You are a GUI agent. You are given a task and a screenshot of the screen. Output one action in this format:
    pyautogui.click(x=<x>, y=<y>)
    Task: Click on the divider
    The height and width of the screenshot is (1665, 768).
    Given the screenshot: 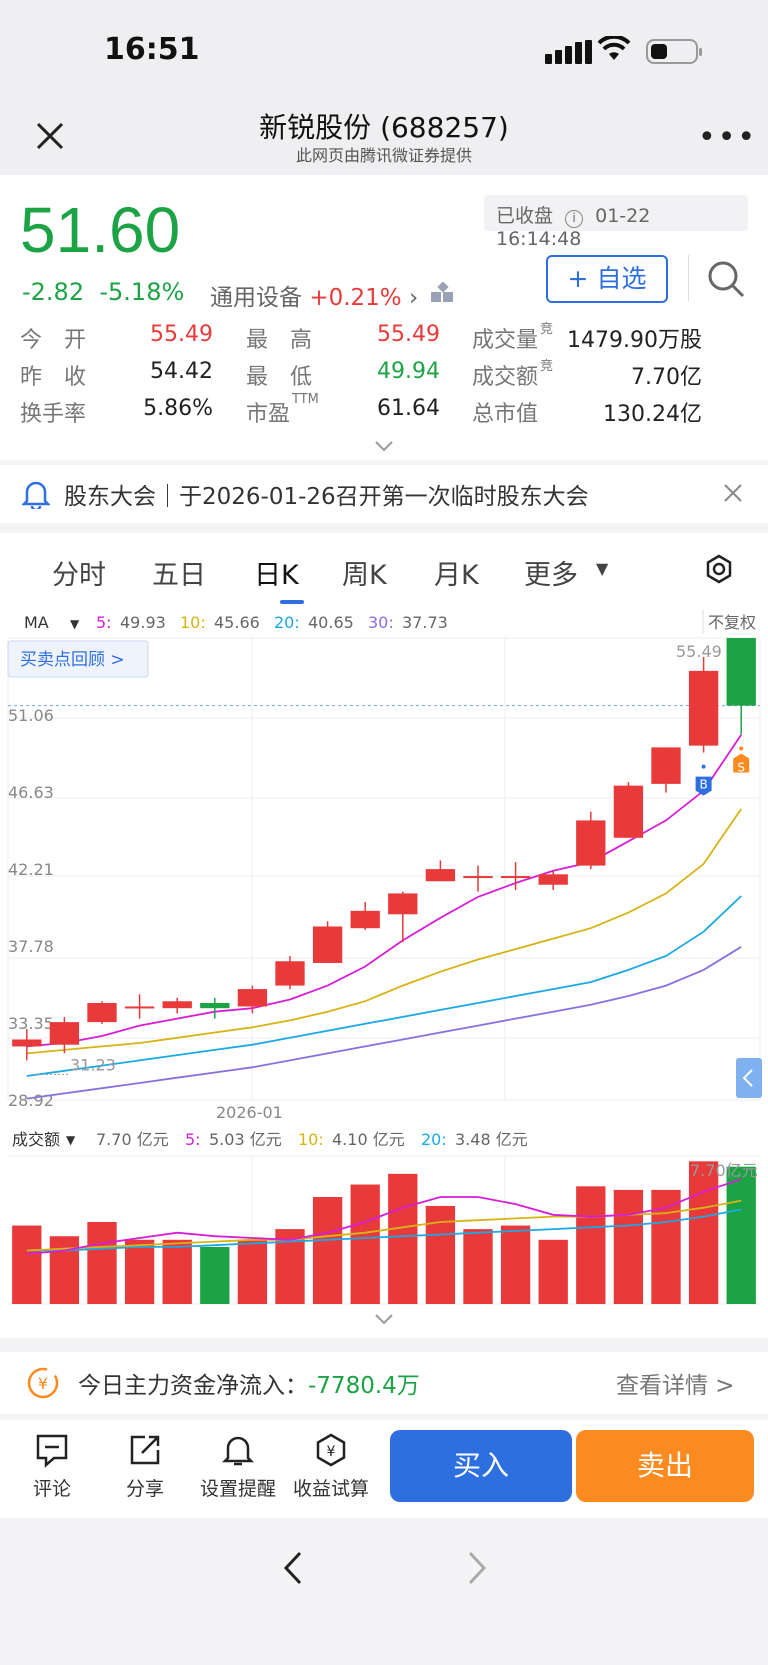 What is the action you would take?
    pyautogui.click(x=688, y=278)
    